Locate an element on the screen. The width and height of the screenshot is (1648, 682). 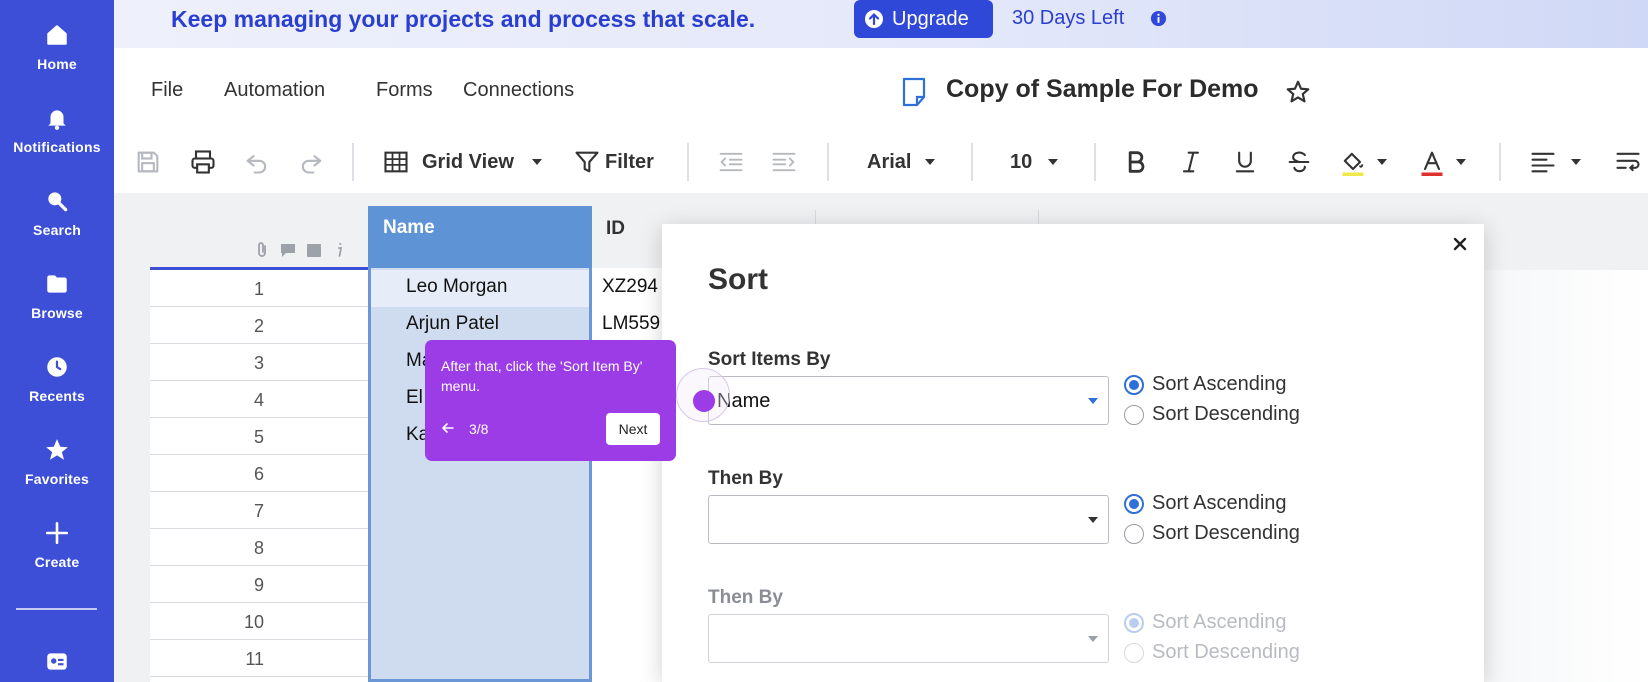
cell-name: Arjun Patel is located at coordinates (452, 324).